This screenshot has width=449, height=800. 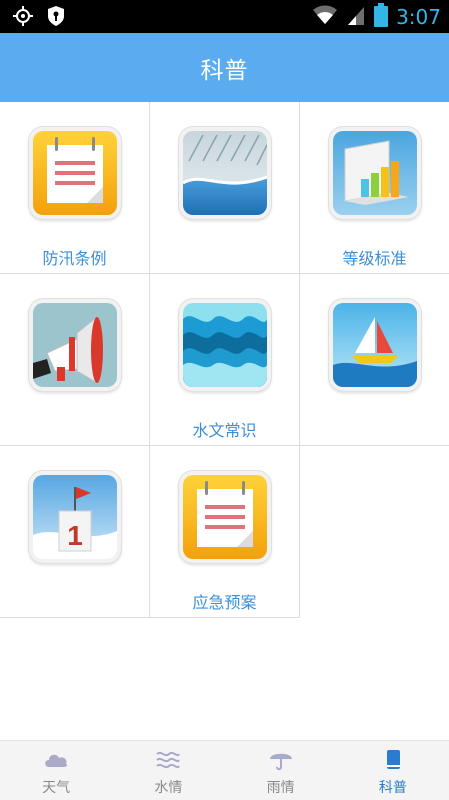 I want to click on nav-label: 雨情, so click(x=280, y=788).